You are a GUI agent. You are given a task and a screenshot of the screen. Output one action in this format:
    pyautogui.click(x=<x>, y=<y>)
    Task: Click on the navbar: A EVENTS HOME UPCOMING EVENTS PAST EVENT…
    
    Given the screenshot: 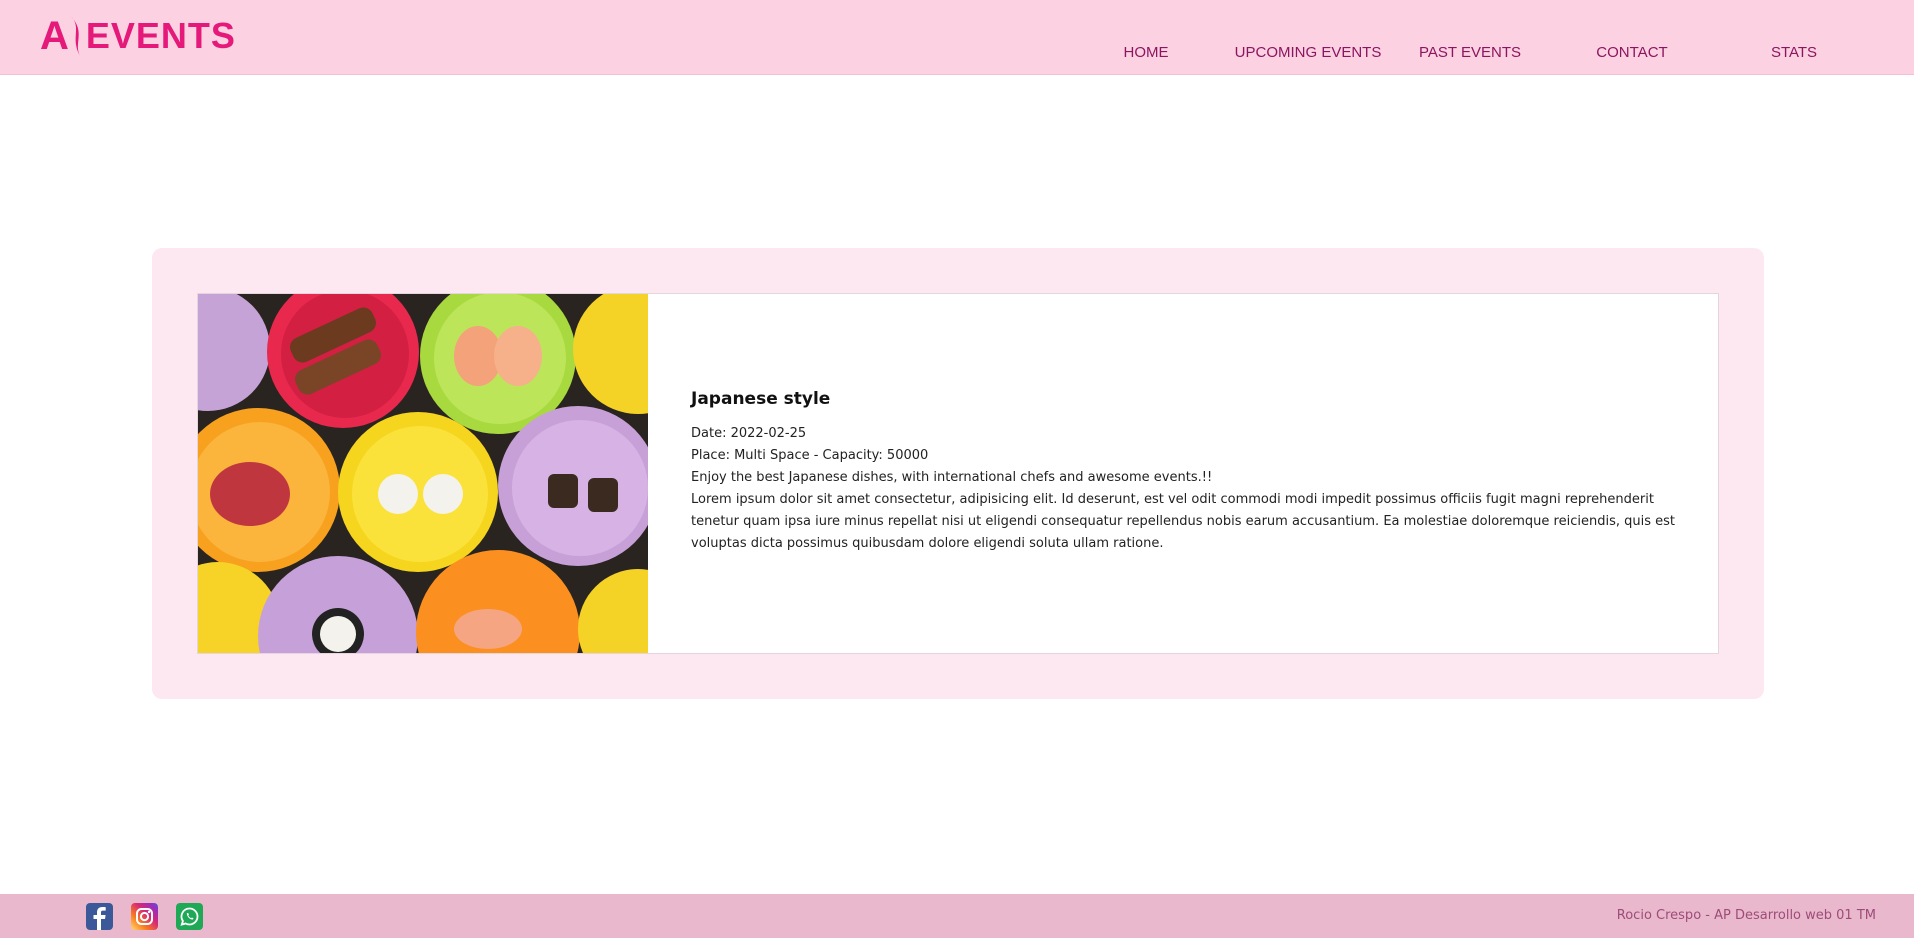 What is the action you would take?
    pyautogui.click(x=957, y=37)
    